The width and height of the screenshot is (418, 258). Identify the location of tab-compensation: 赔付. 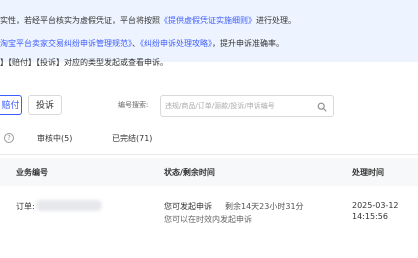
(11, 105).